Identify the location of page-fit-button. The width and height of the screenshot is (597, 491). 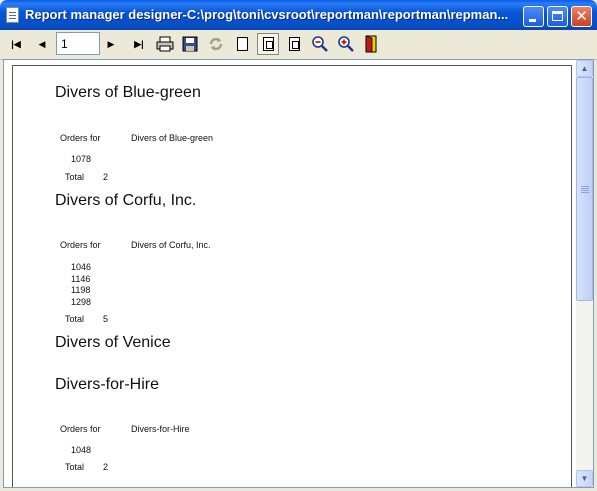
(268, 44).